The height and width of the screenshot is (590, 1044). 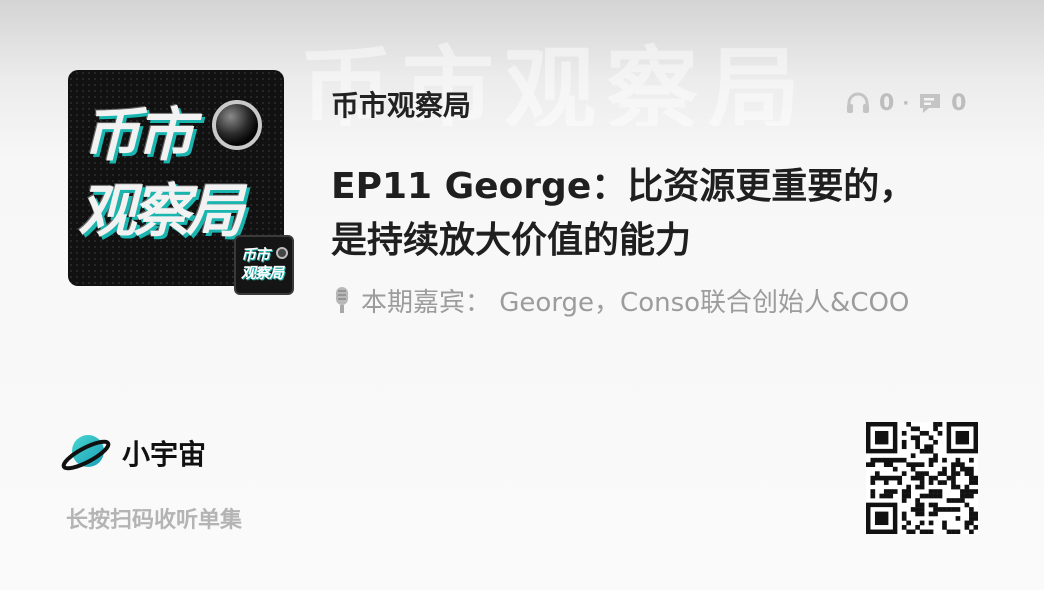 What do you see at coordinates (858, 103) in the screenshot?
I see `headphones-icon` at bounding box center [858, 103].